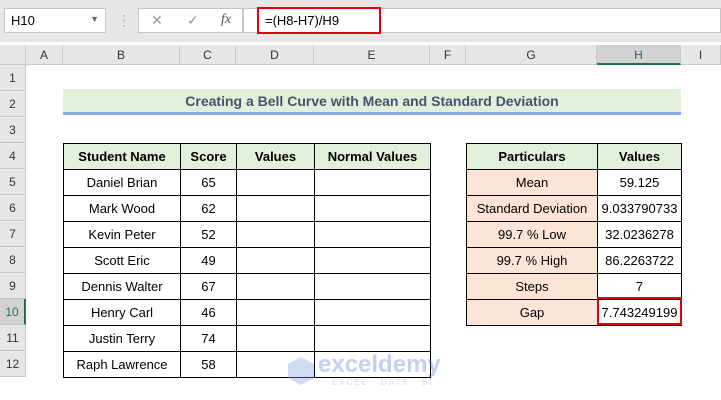  Describe the element at coordinates (639, 156) in the screenshot. I see `right-table-header: Values` at that location.